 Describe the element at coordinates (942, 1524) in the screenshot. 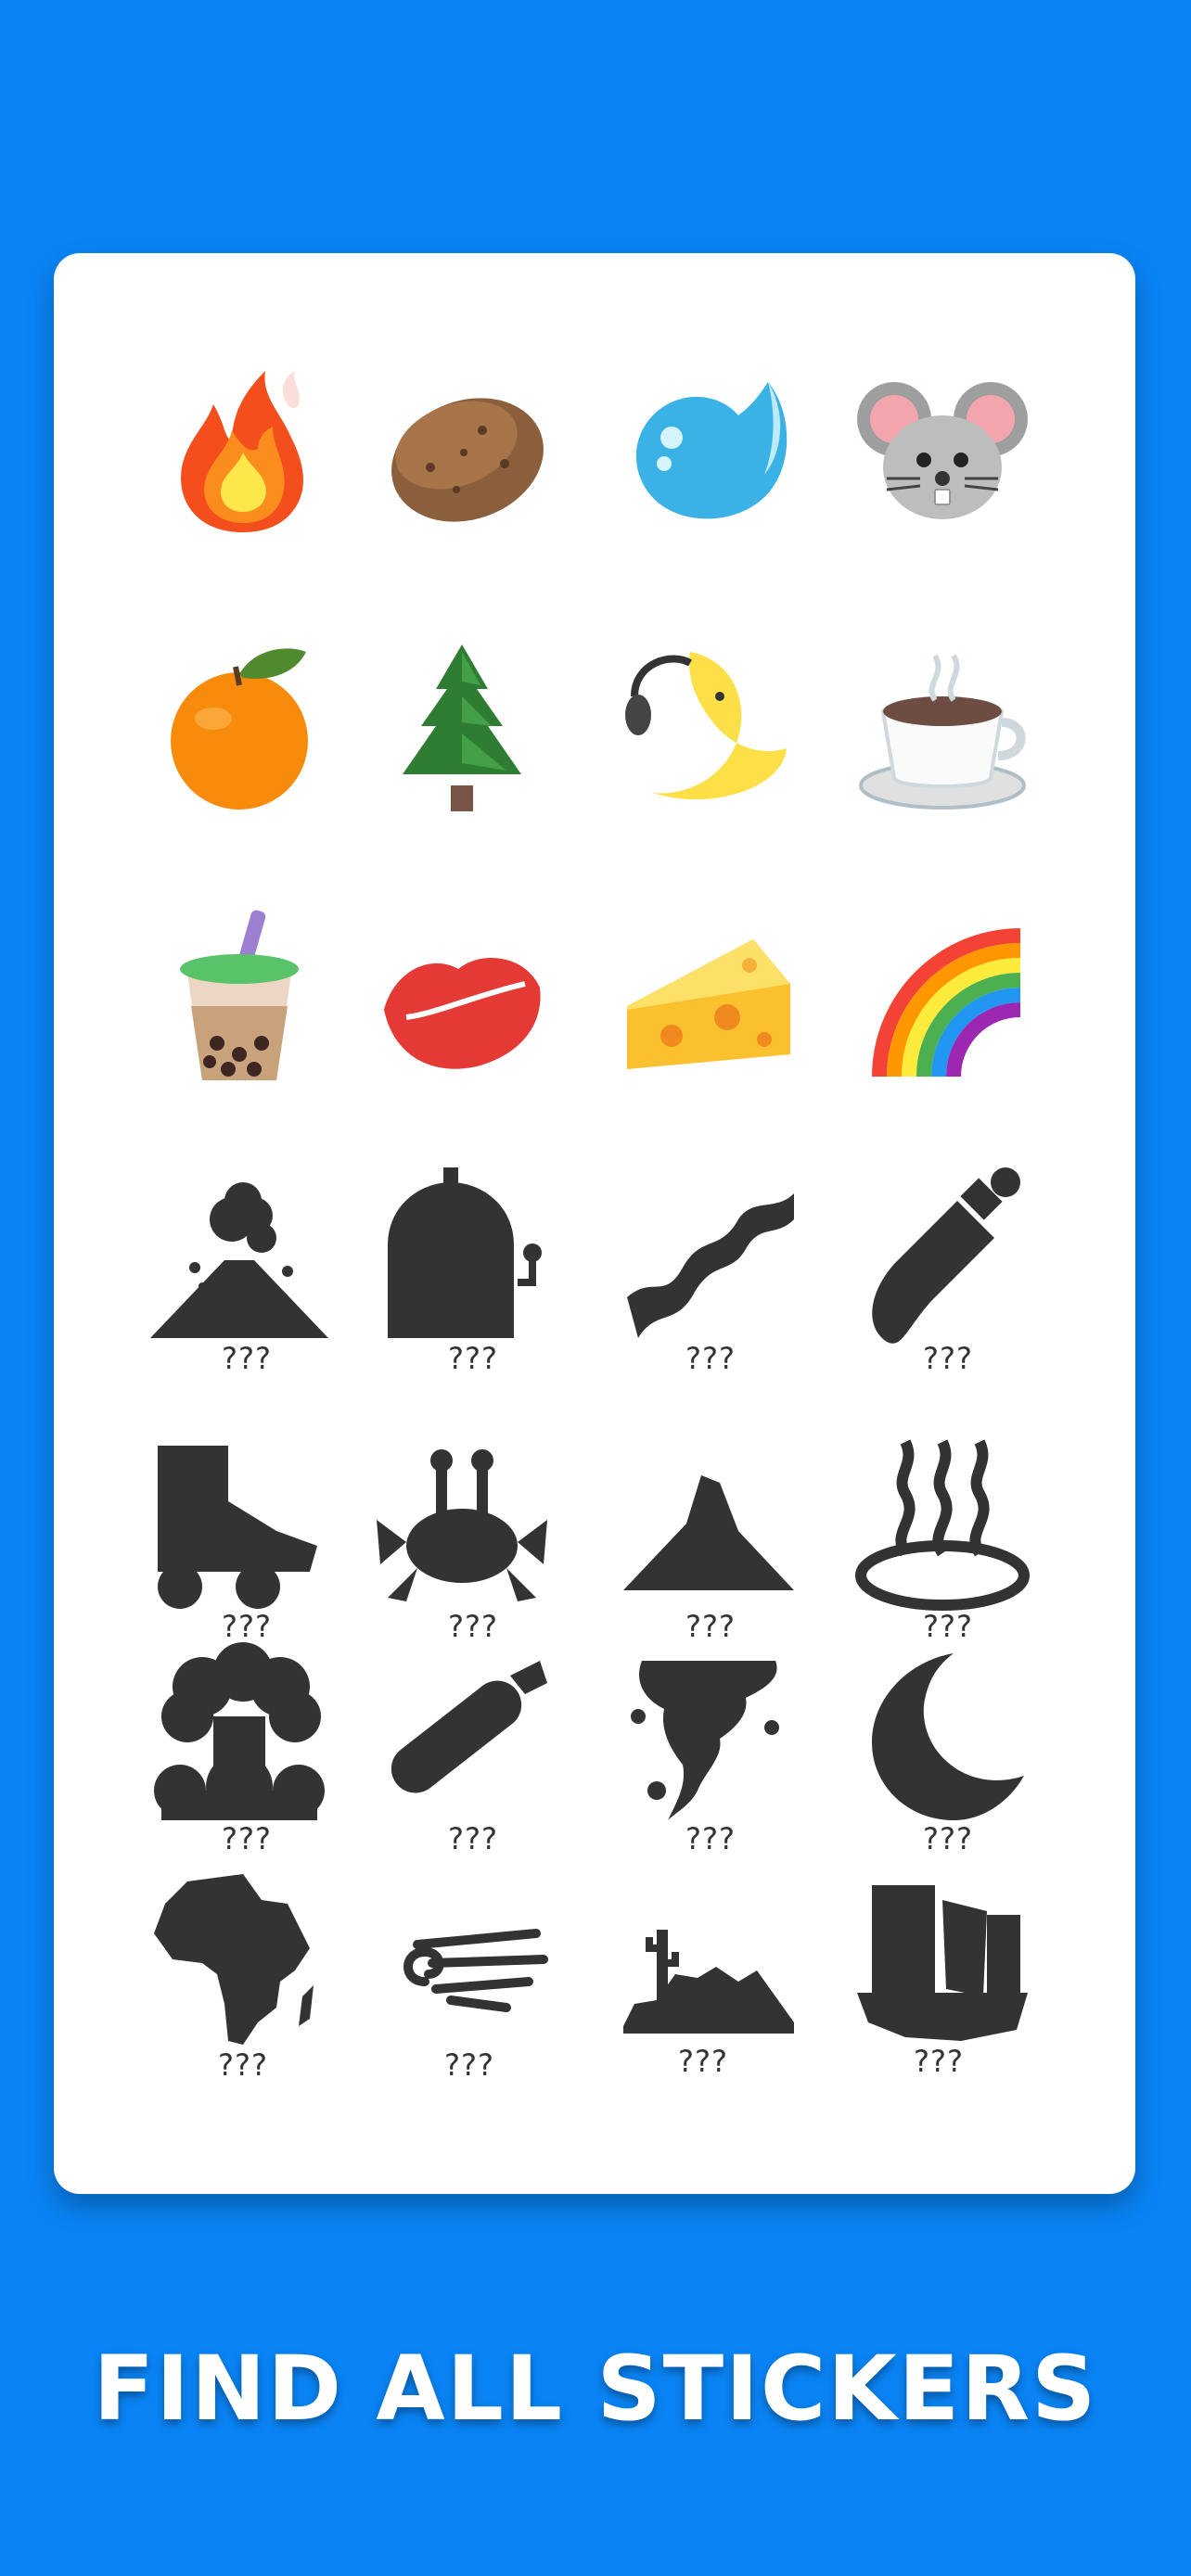

I see `hot-springs-silhouette-icon` at that location.